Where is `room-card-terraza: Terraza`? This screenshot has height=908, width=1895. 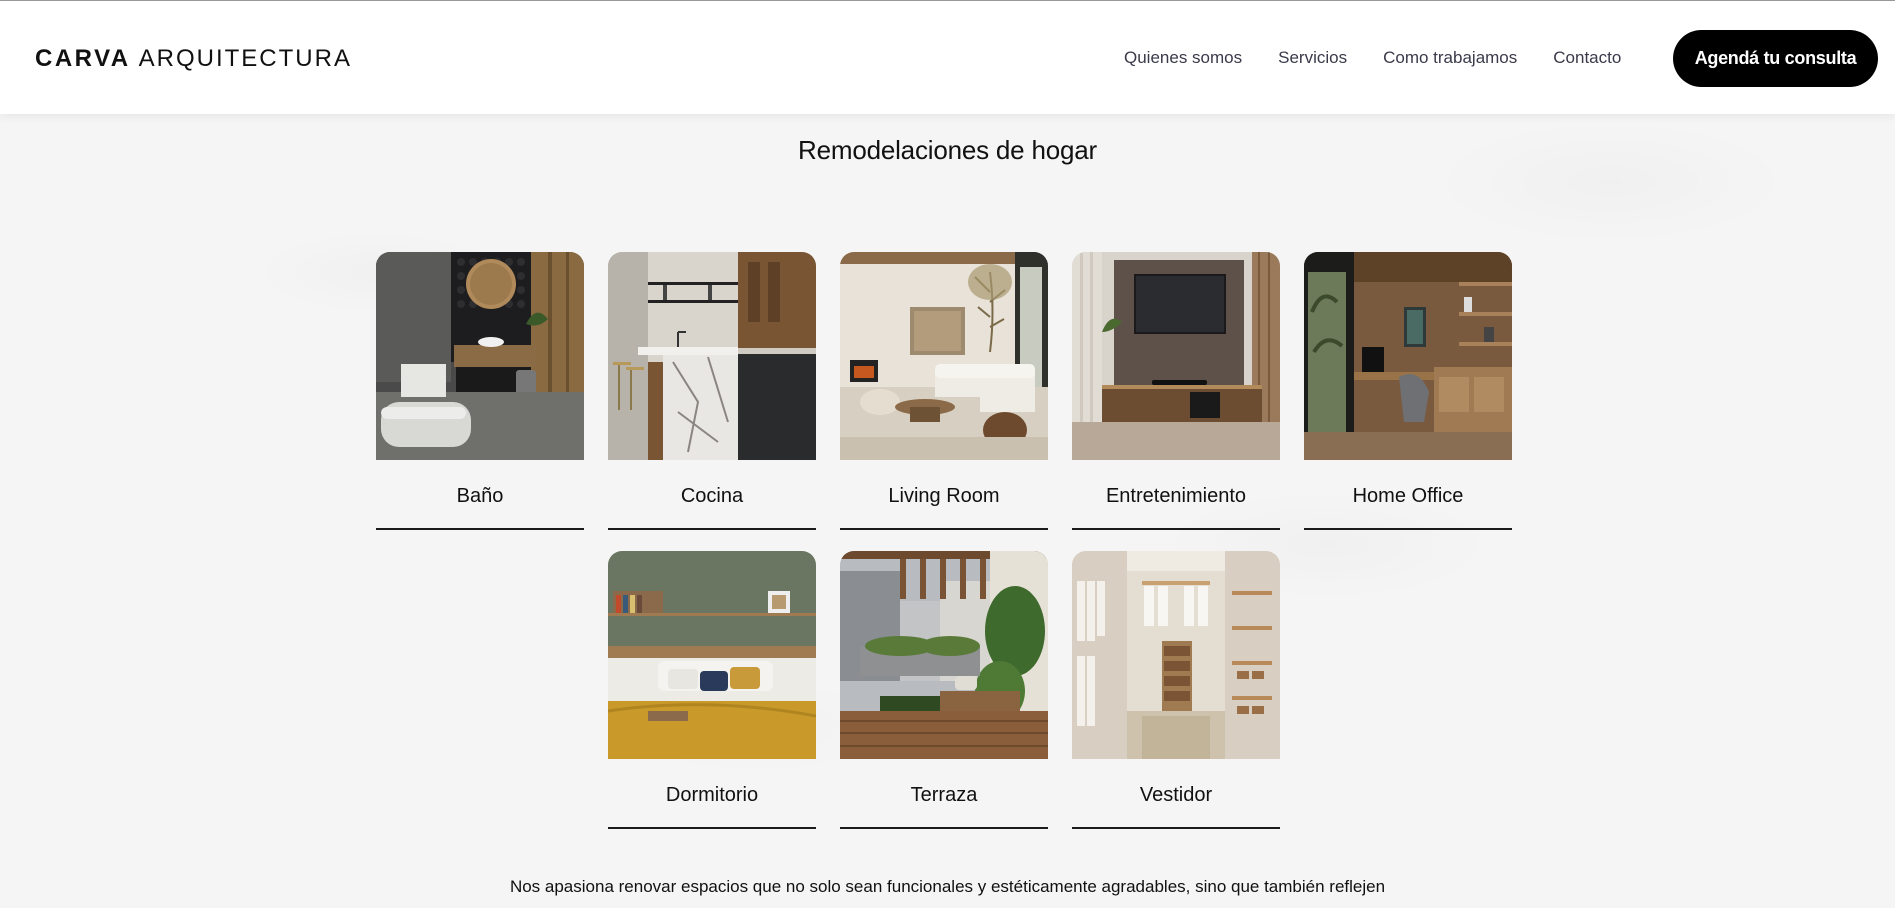
room-card-terraza: Terraza is located at coordinates (944, 690).